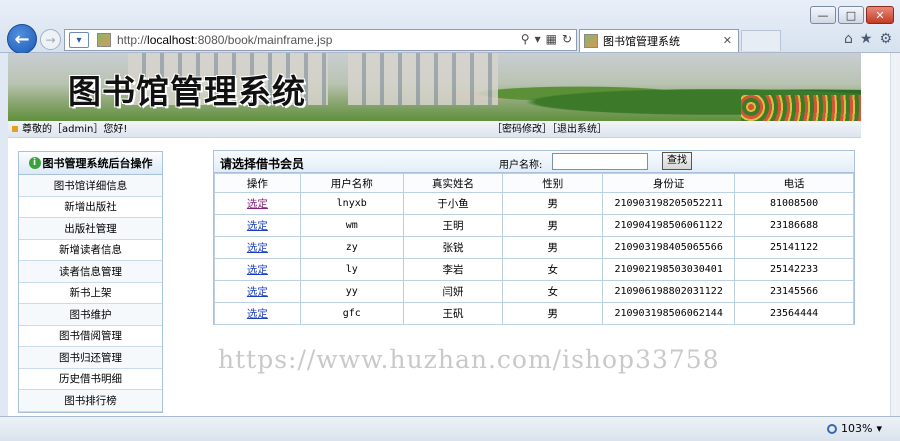  I want to click on zoom-dropdown-icon: ▾, so click(879, 428).